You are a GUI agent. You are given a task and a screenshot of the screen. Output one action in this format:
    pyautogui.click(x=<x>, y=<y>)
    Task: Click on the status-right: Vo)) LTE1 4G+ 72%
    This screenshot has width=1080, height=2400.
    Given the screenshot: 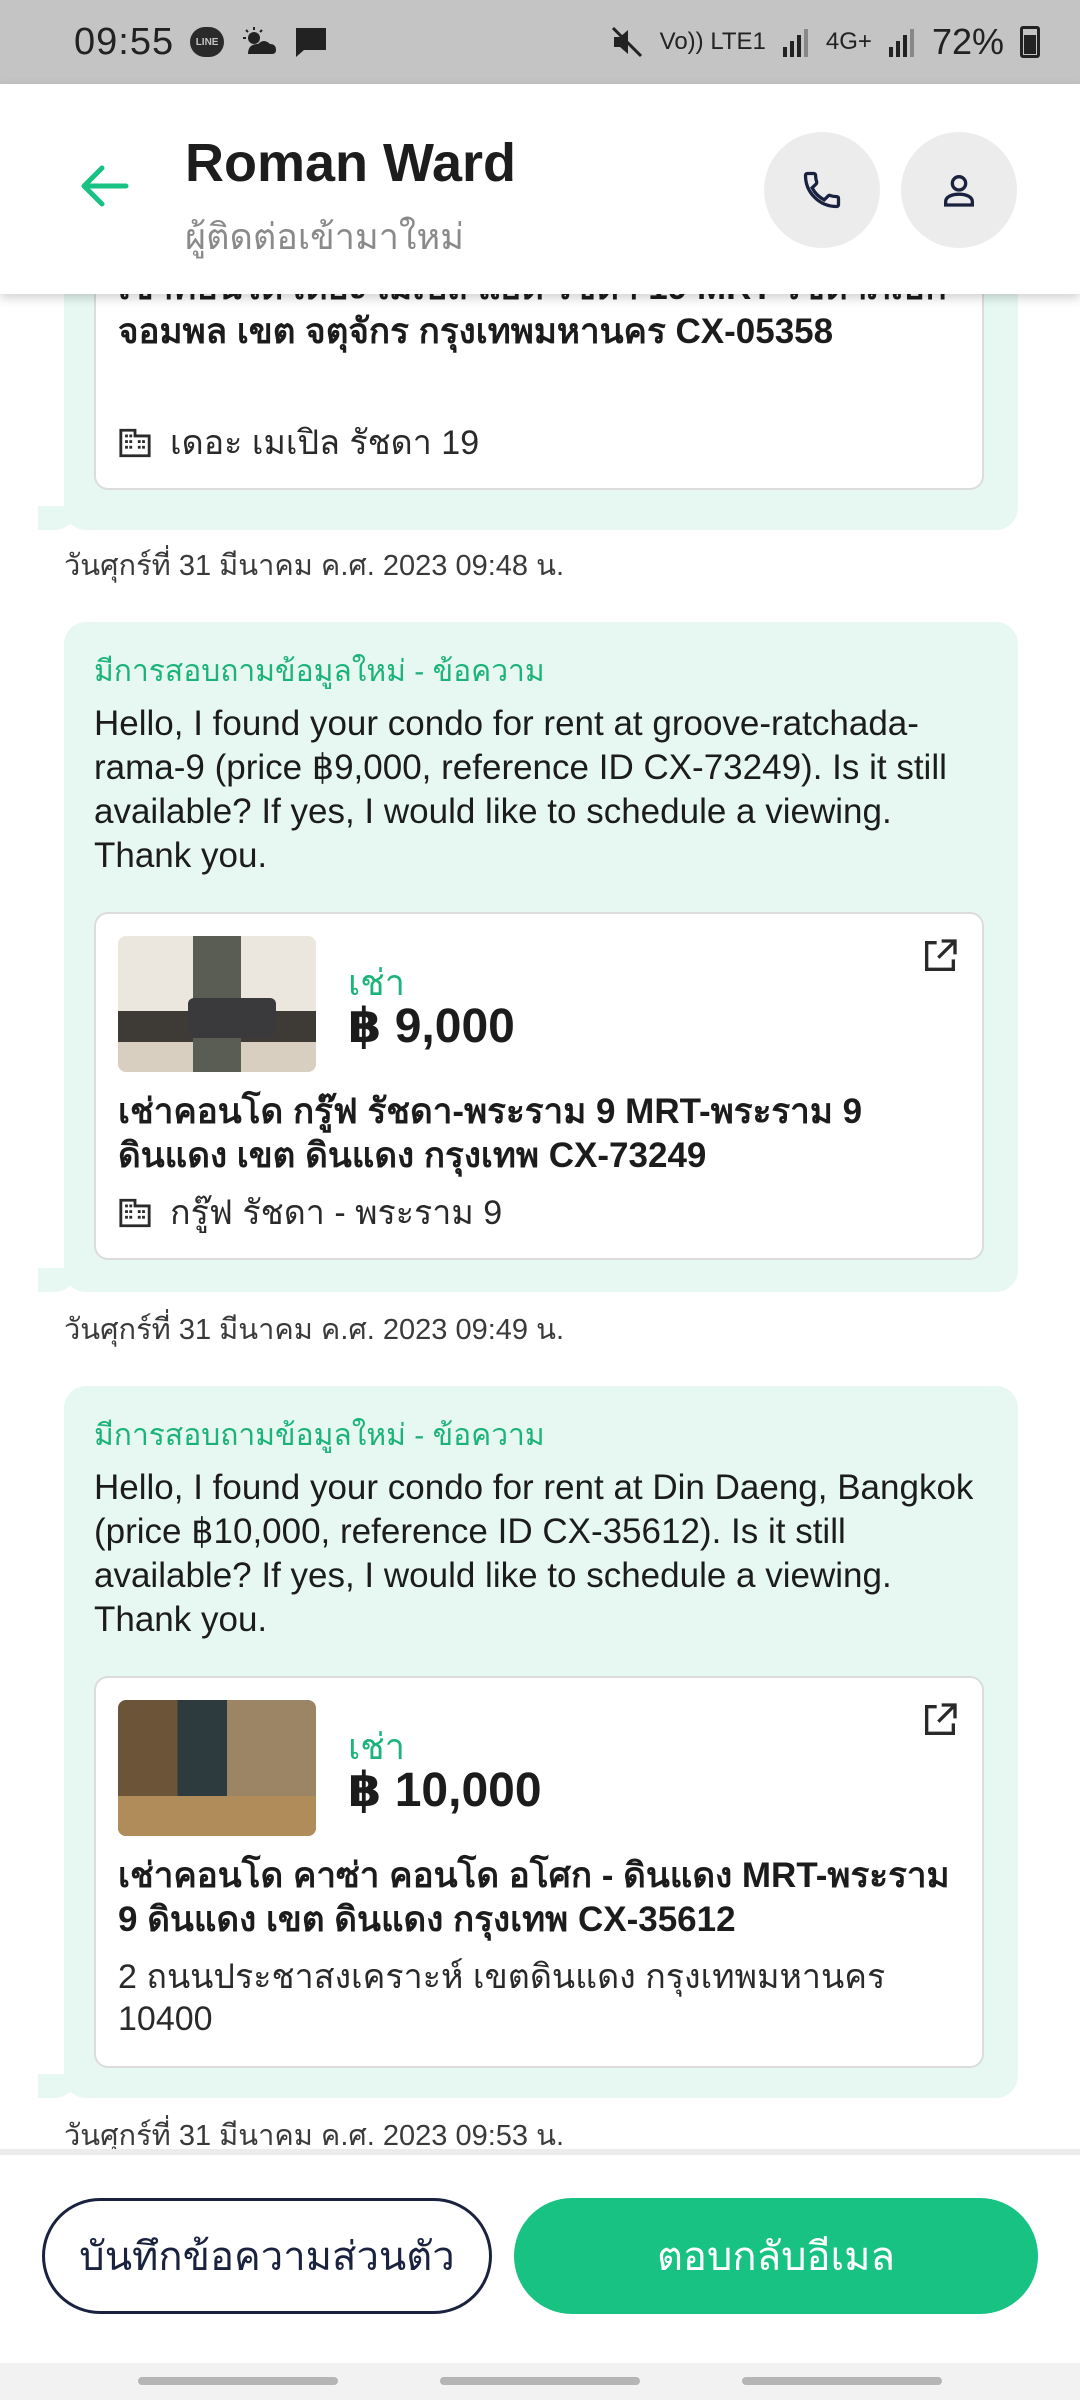 What is the action you would take?
    pyautogui.click(x=825, y=42)
    